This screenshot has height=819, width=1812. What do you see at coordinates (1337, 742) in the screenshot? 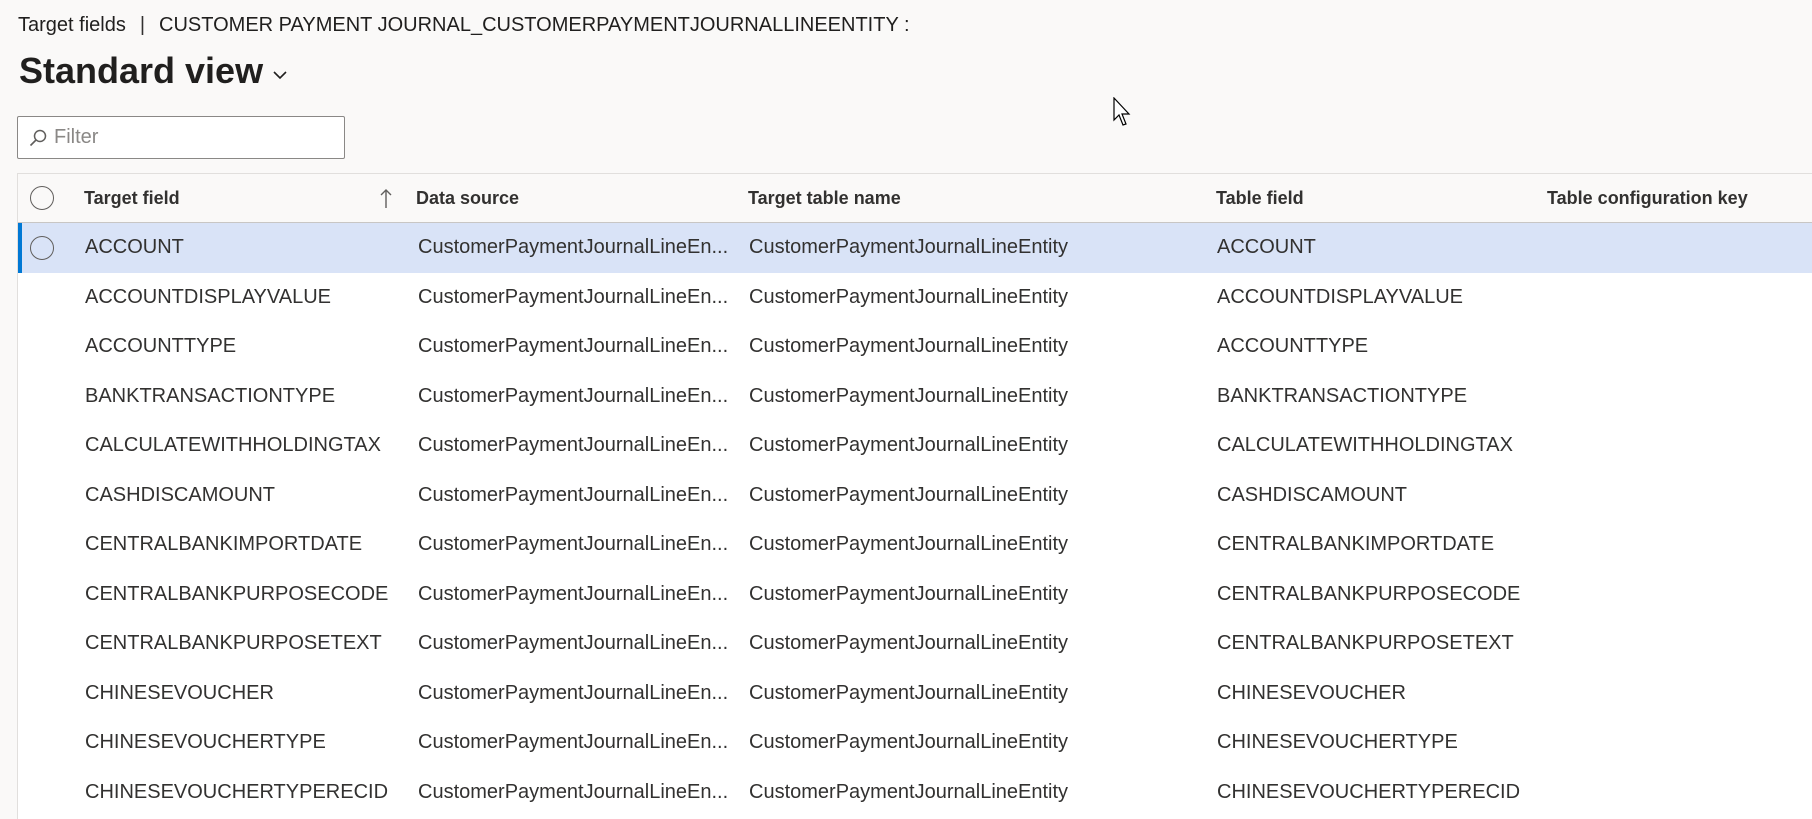
I see `cell-table-field: CHINESEVOUCHERTYPE` at bounding box center [1337, 742].